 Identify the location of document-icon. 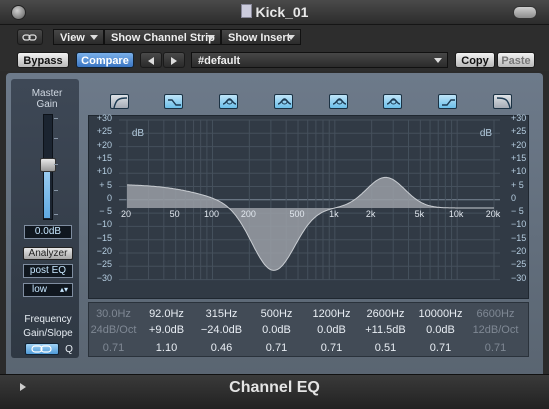
(246, 11).